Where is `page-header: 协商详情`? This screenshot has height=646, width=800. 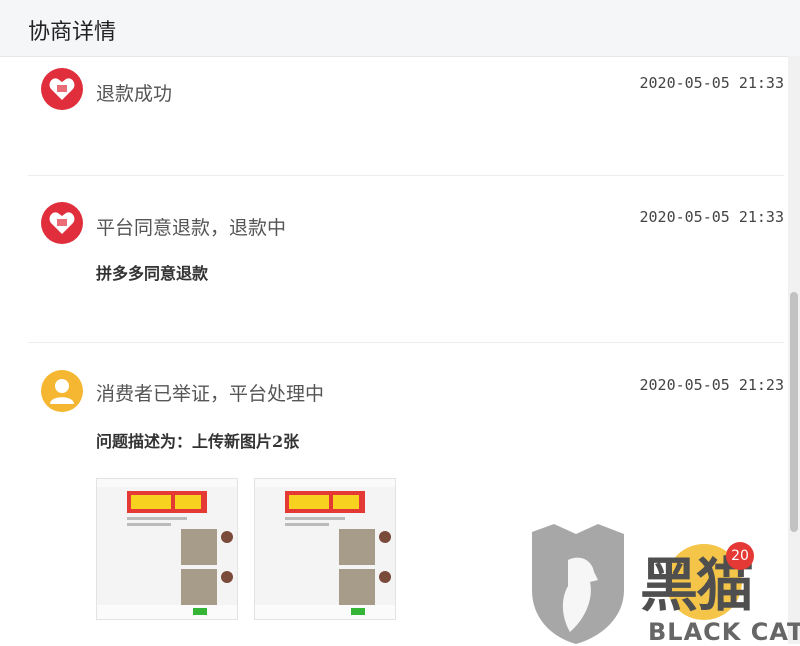
page-header: 协商详情 is located at coordinates (400, 28).